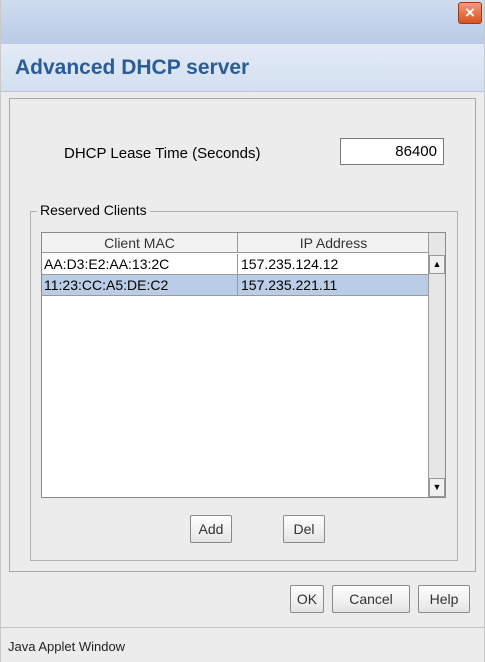 The height and width of the screenshot is (662, 485). Describe the element at coordinates (132, 67) in the screenshot. I see `page-title: Advanced DHCP server` at that location.